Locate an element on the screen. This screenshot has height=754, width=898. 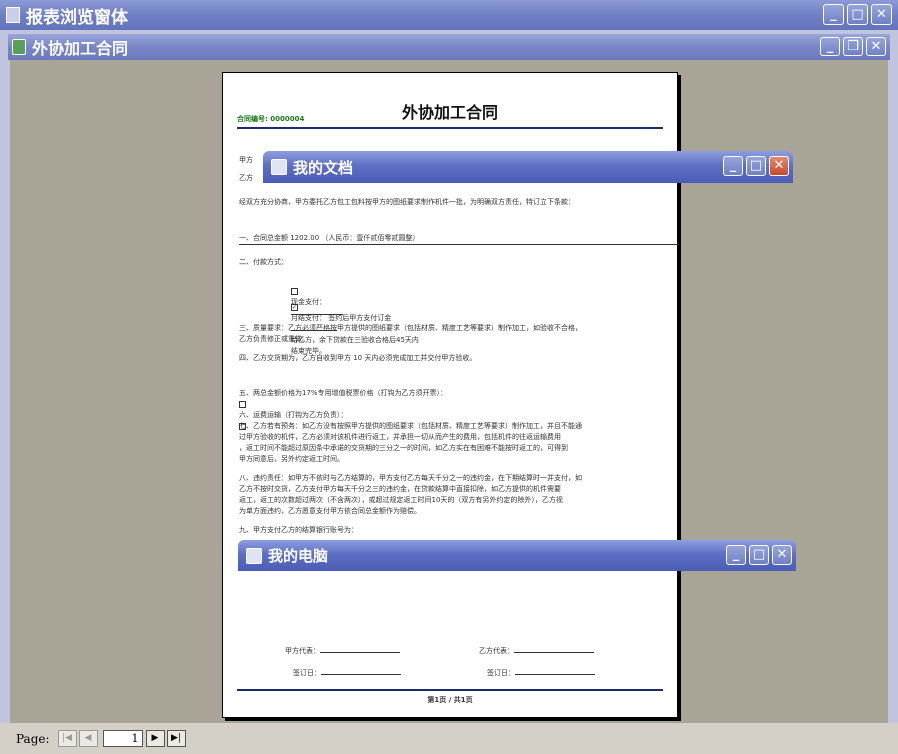
my-documents-title: 我的文档 is located at coordinates (323, 167).